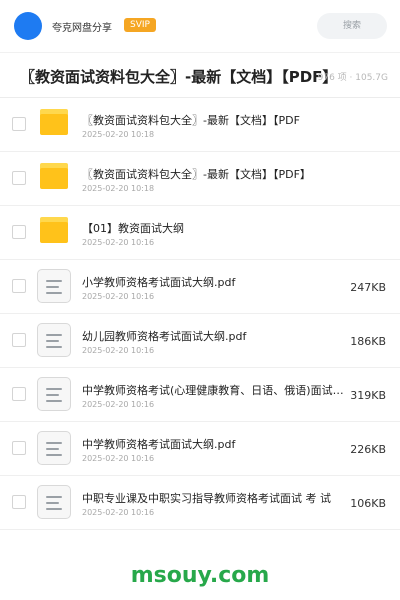 This screenshot has width=400, height=600. Describe the element at coordinates (206, 498) in the screenshot. I see `item-name: 中职专业课及中职实习指导教师资格考试面试 考 试` at that location.